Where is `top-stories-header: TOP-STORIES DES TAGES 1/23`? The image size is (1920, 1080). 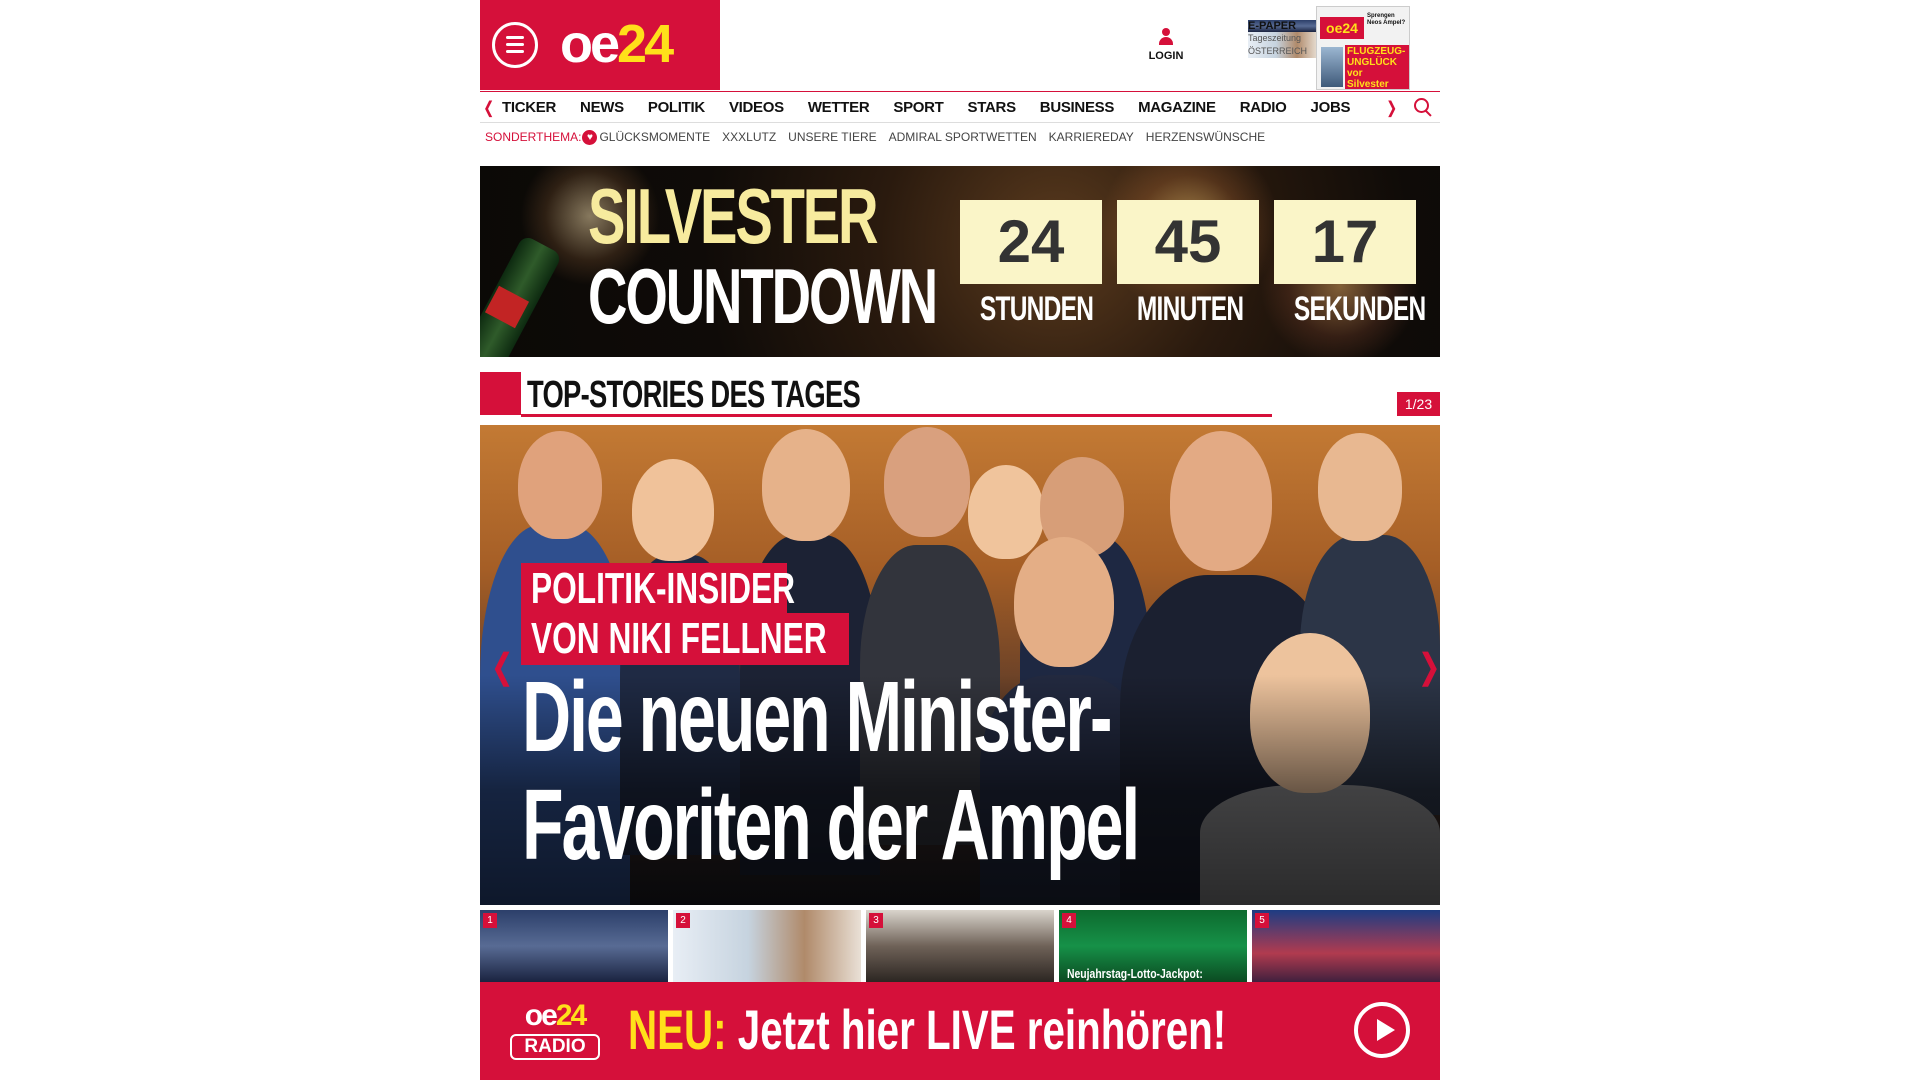 top-stories-header: TOP-STORIES DES TAGES 1/23 is located at coordinates (960, 394).